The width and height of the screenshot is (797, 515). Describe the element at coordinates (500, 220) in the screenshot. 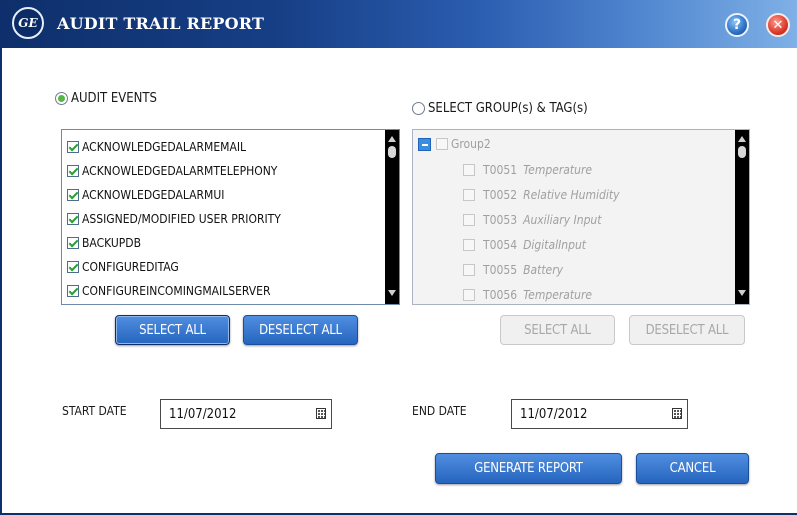

I see `tag-code: T0053` at that location.